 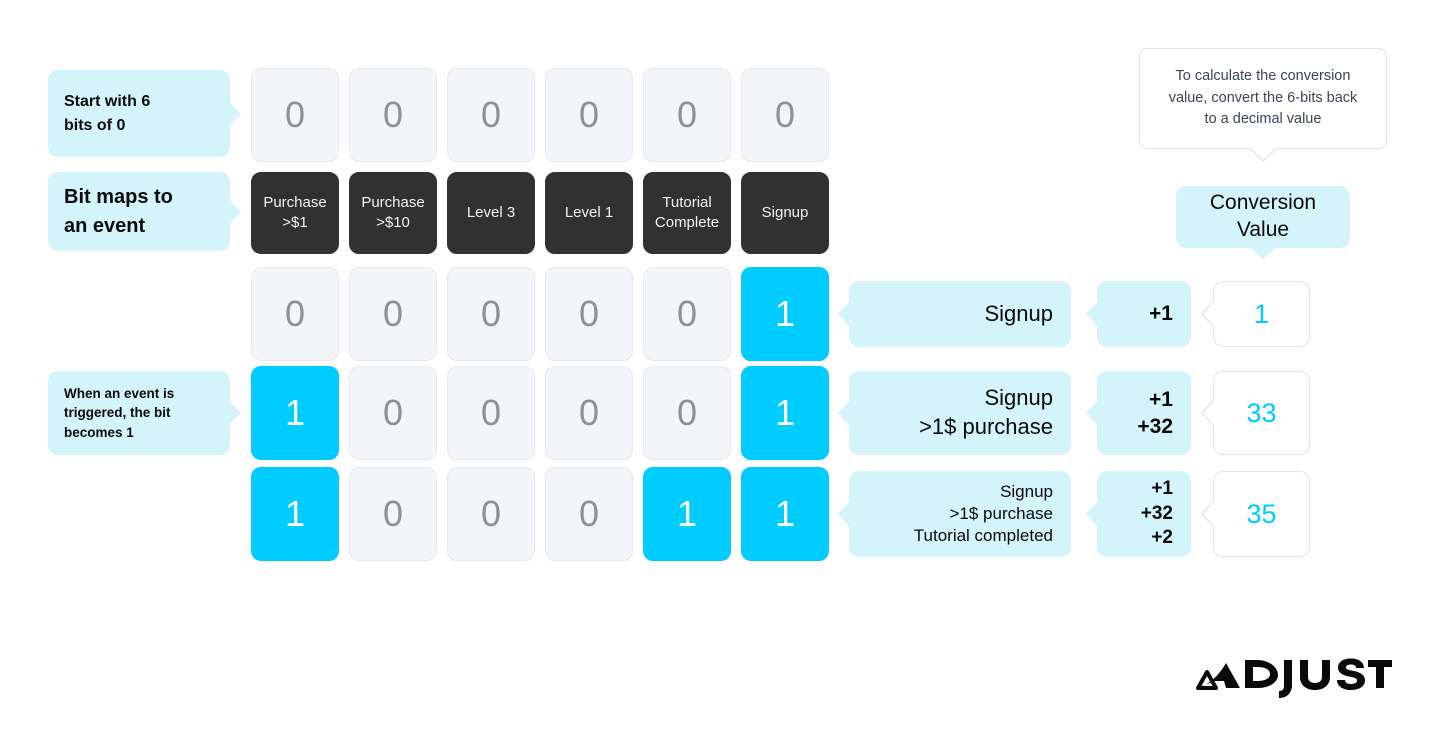 I want to click on event-label-purchase-1: Purchase >$1, so click(x=295, y=213).